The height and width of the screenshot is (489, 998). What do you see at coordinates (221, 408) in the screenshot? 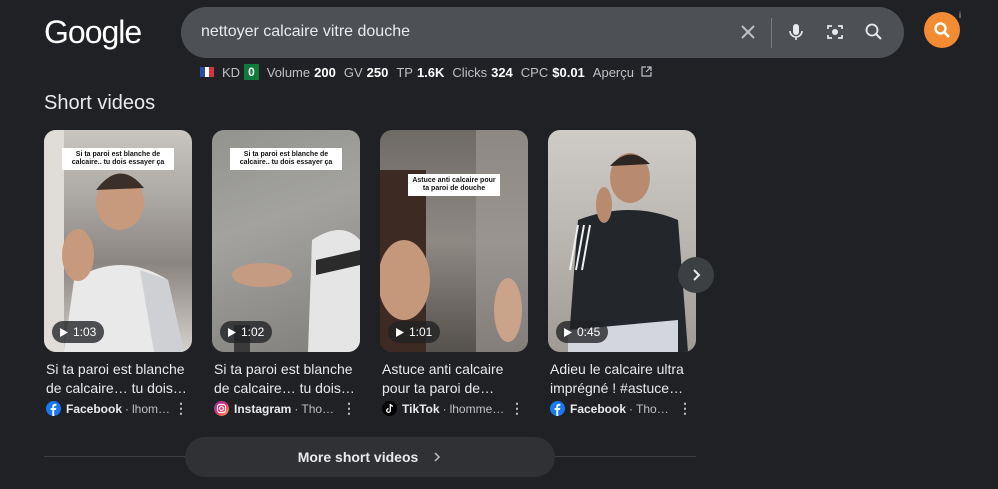
I see `instagram-icon` at bounding box center [221, 408].